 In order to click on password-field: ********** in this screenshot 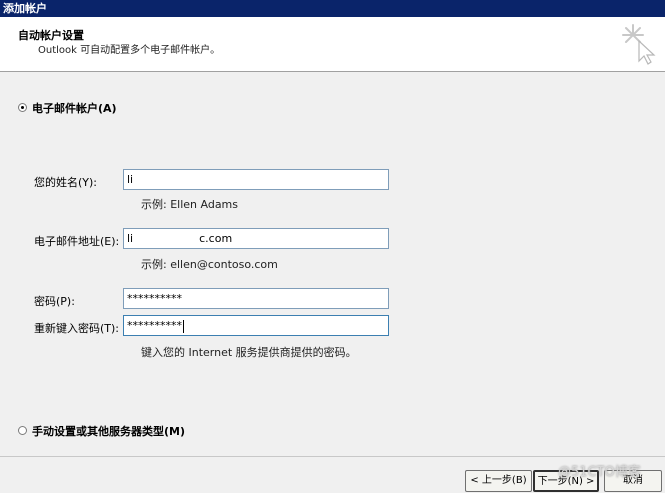, I will do `click(256, 298)`.